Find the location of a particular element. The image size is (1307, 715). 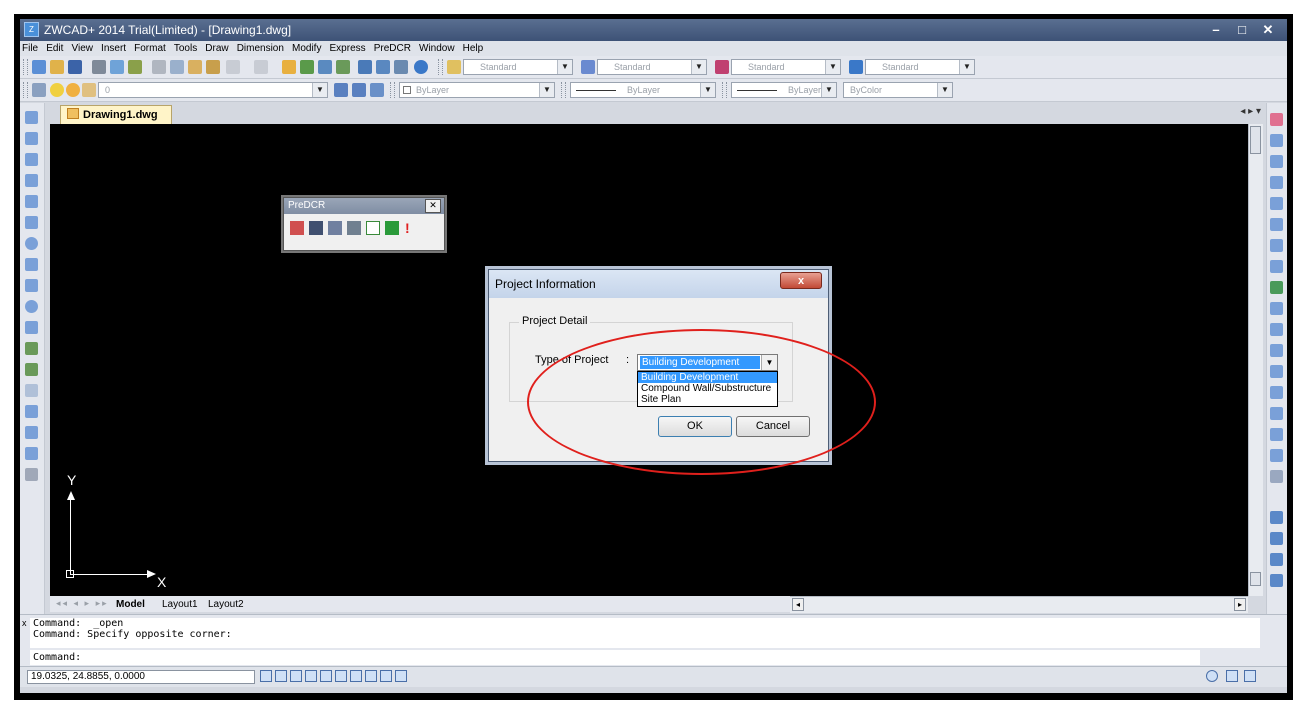

properties-icon is located at coordinates (365, 67).